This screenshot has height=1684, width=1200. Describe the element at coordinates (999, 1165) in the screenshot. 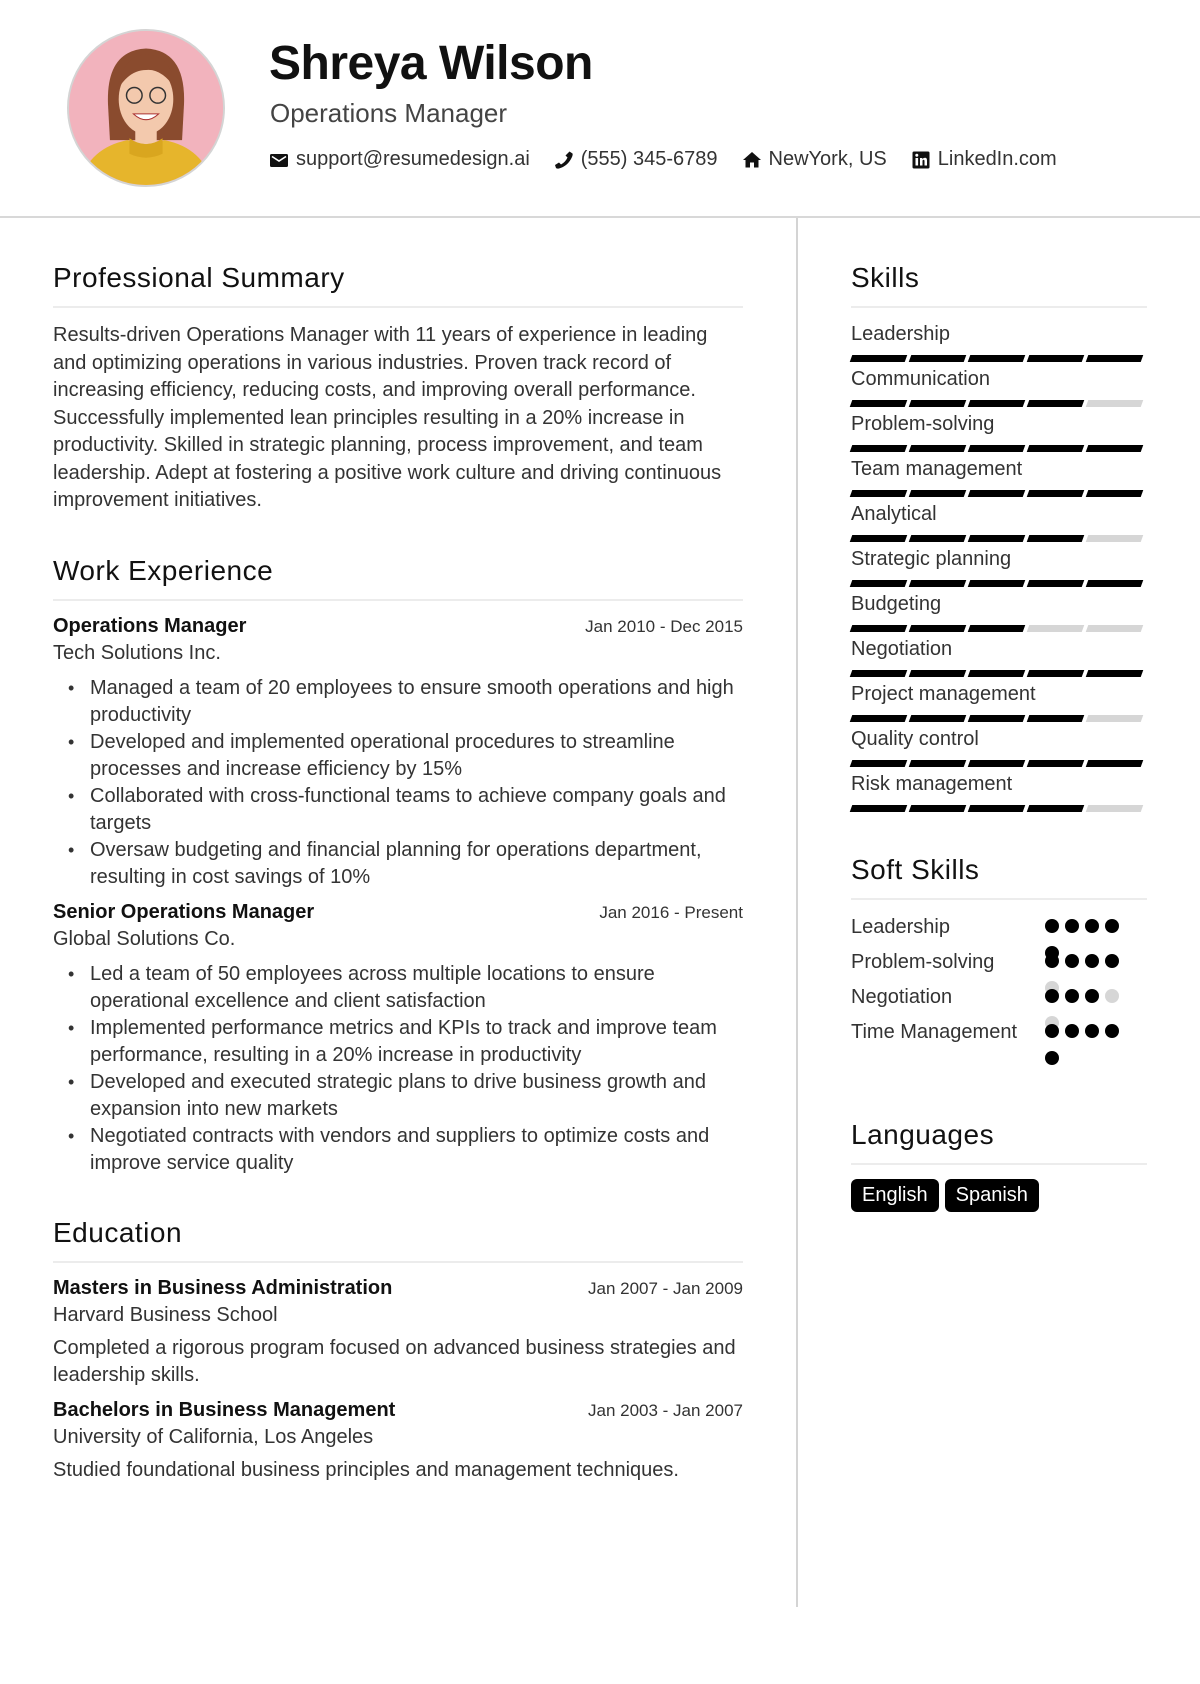

I see `languages-section: Languages English Spanish` at that location.